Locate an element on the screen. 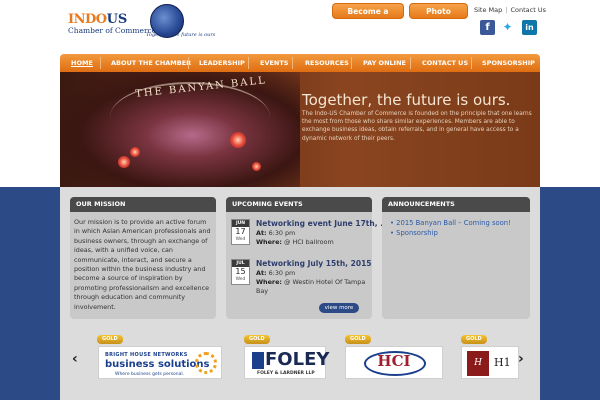 Image resolution: width=600 pixels, height=400 pixels. date-month: JUN is located at coordinates (240, 223).